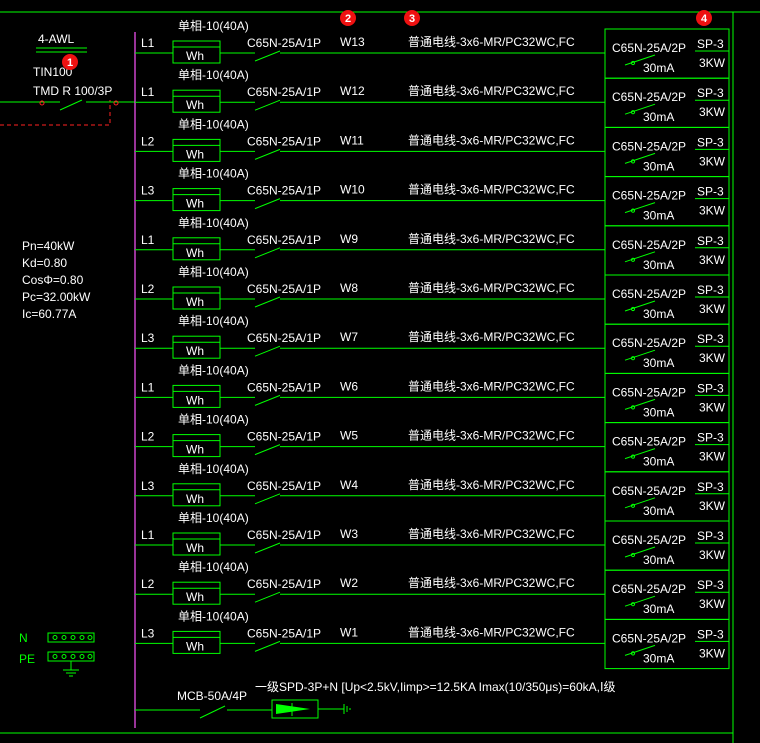 The image size is (760, 743). I want to click on circuit-id: W8, so click(349, 288).